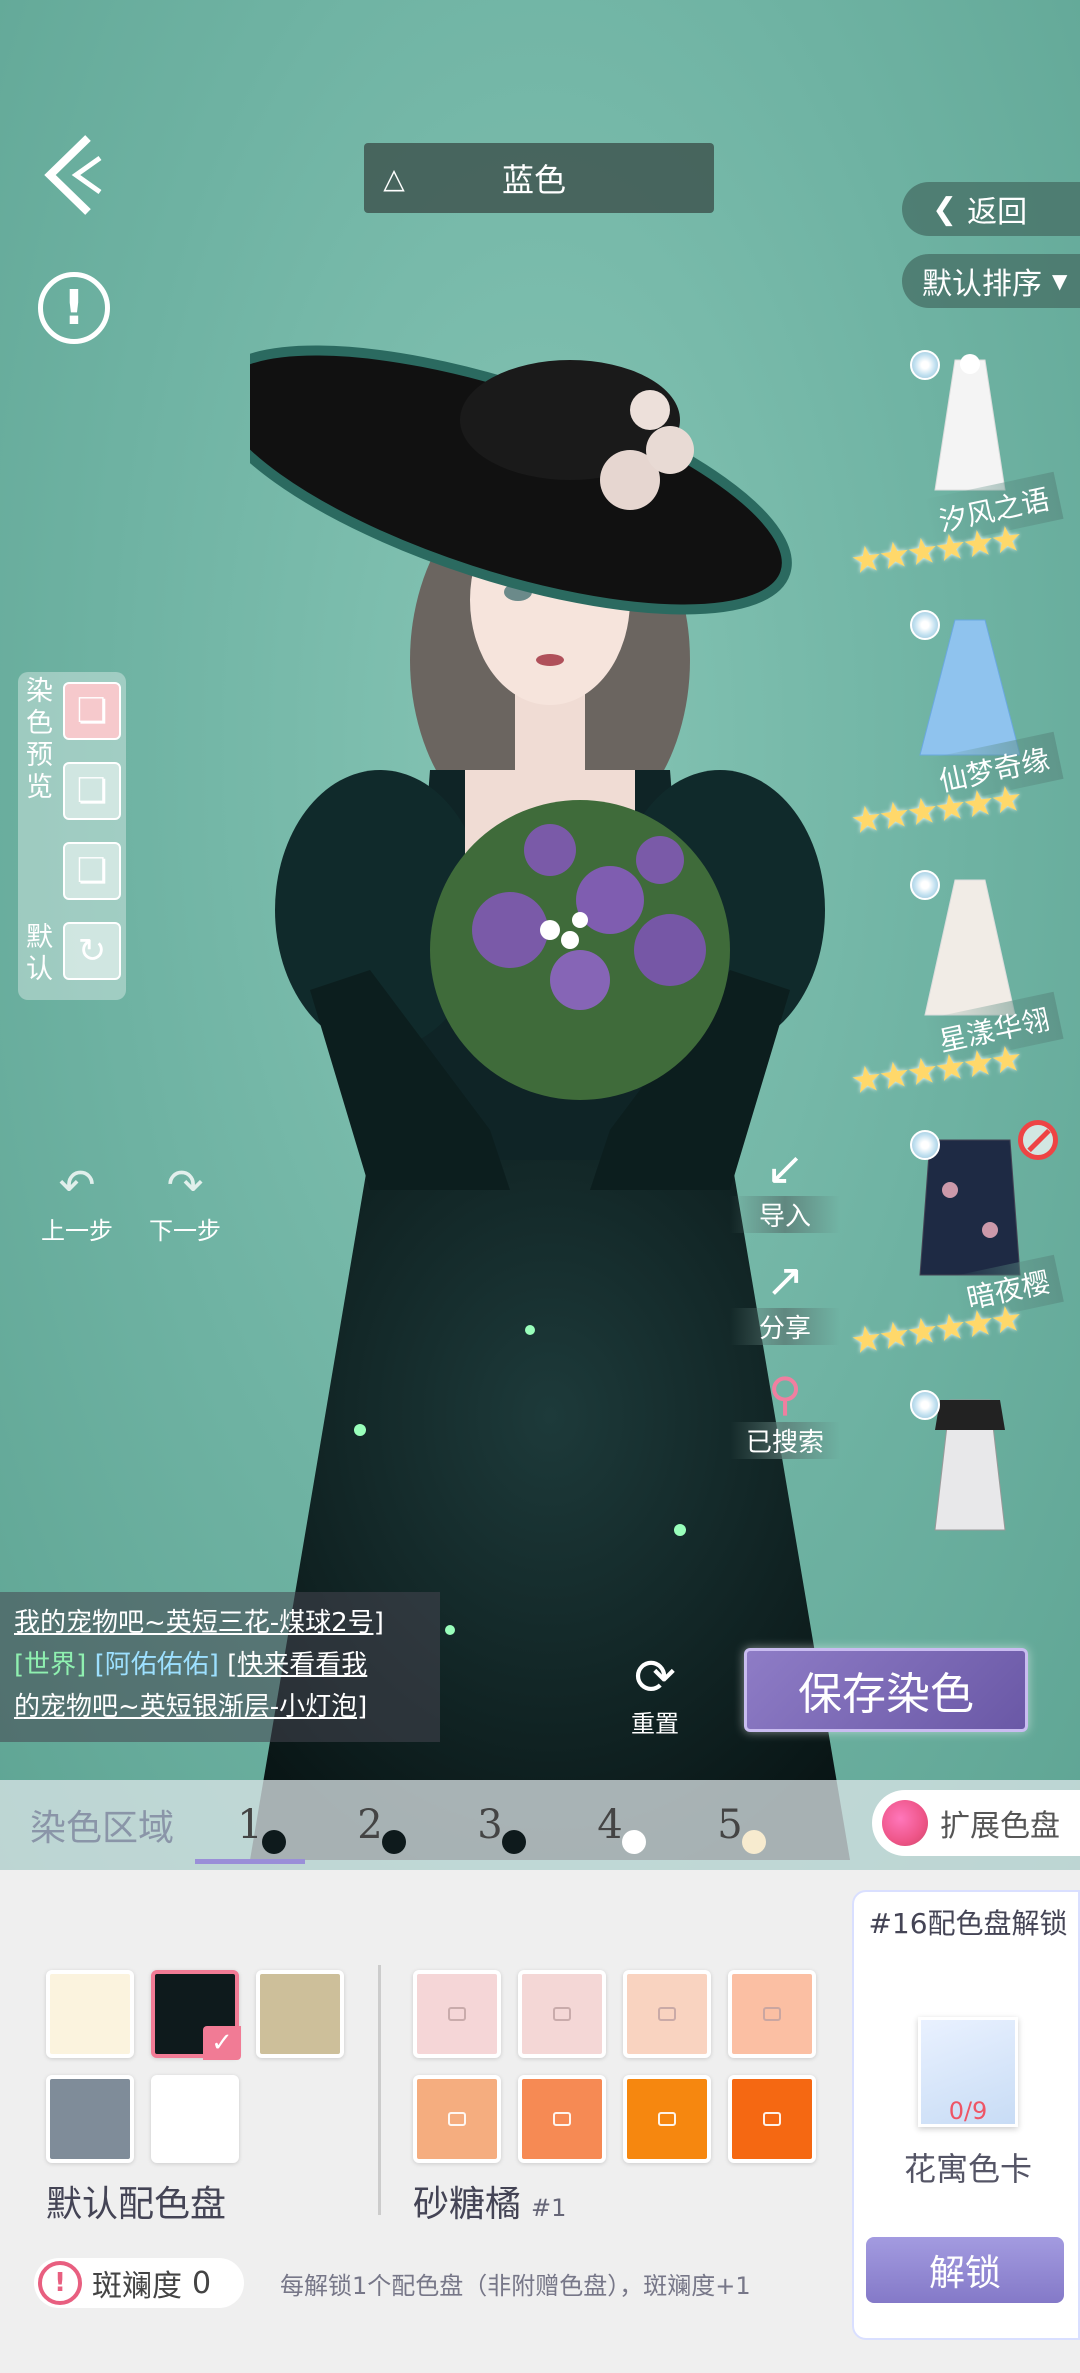  I want to click on zone-tab-4: 4, so click(610, 1825).